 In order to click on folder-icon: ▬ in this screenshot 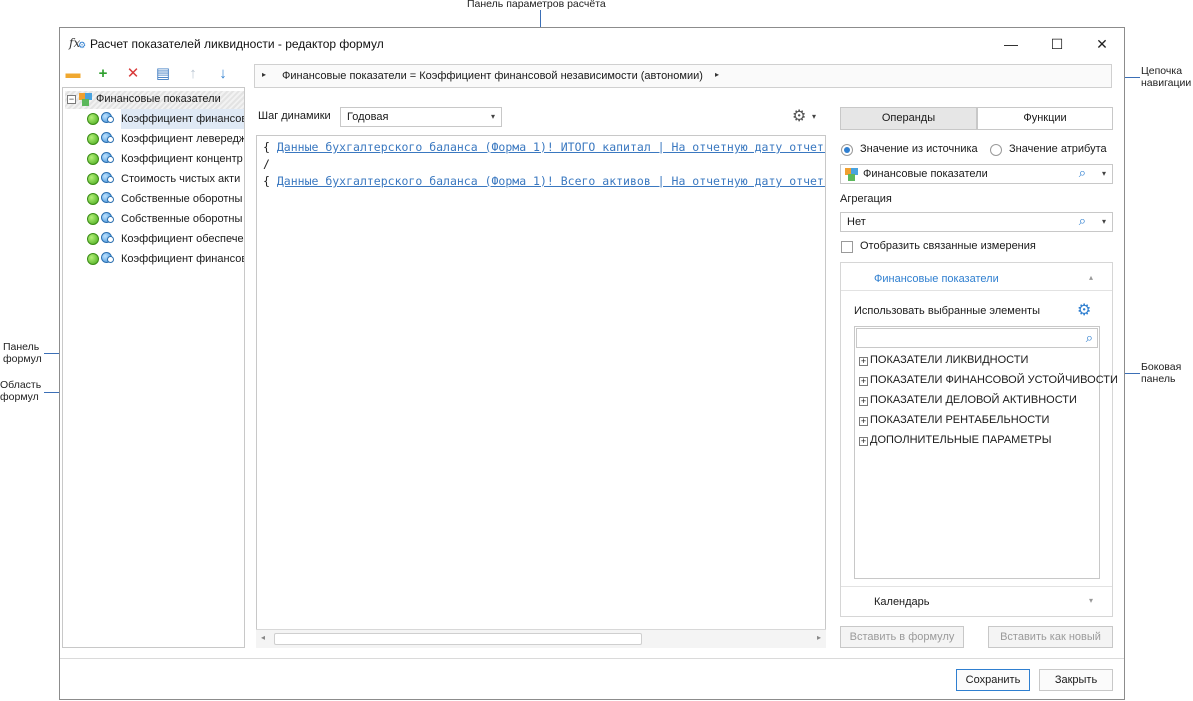, I will do `click(73, 74)`.